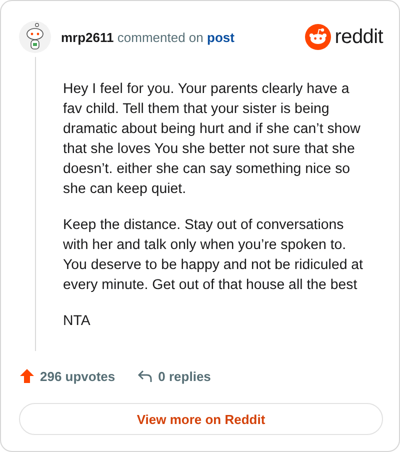 The height and width of the screenshot is (452, 400). What do you see at coordinates (145, 376) in the screenshot?
I see `reply-icon` at bounding box center [145, 376].